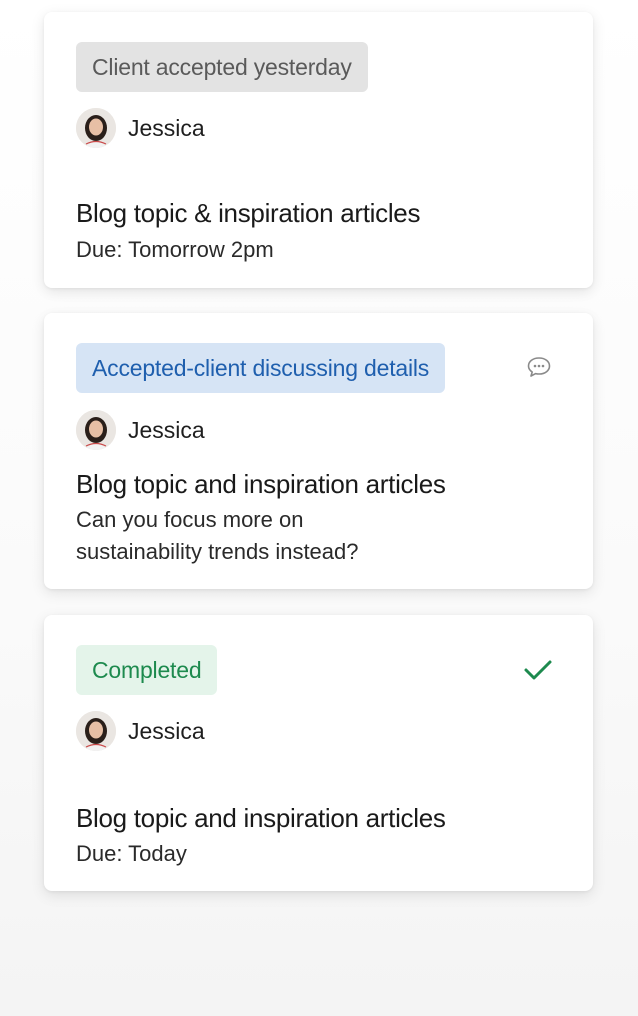 The height and width of the screenshot is (1016, 638). Describe the element at coordinates (539, 367) in the screenshot. I see `chat-bubble-icon` at that location.